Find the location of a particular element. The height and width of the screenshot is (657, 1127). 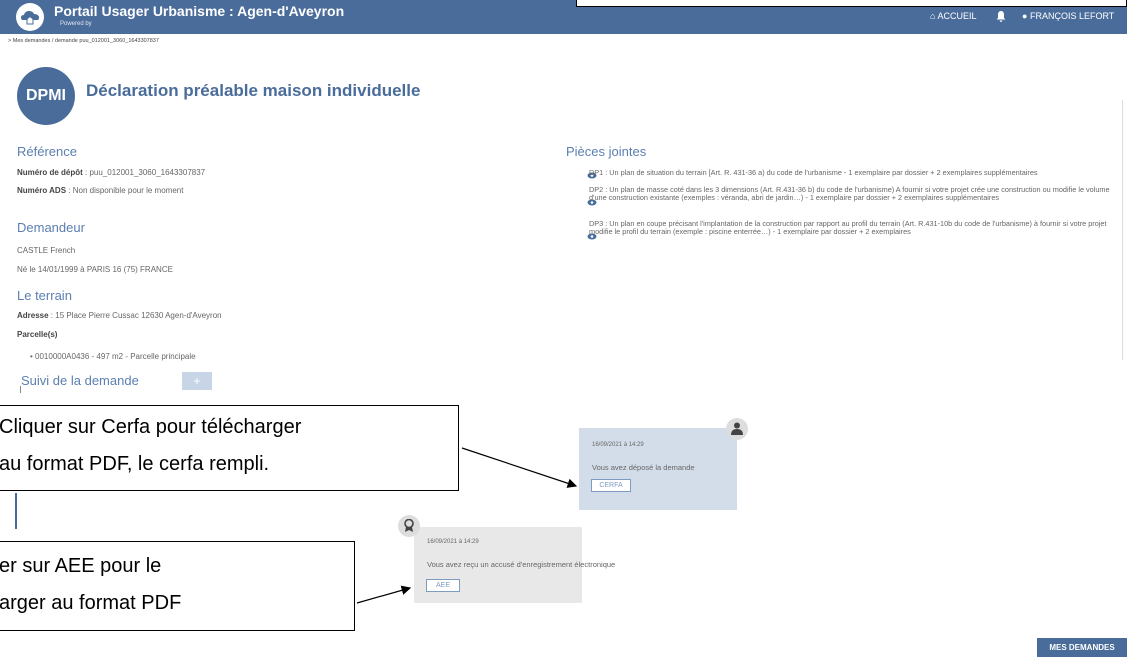

arrow-to-cerfa is located at coordinates (519, 467).